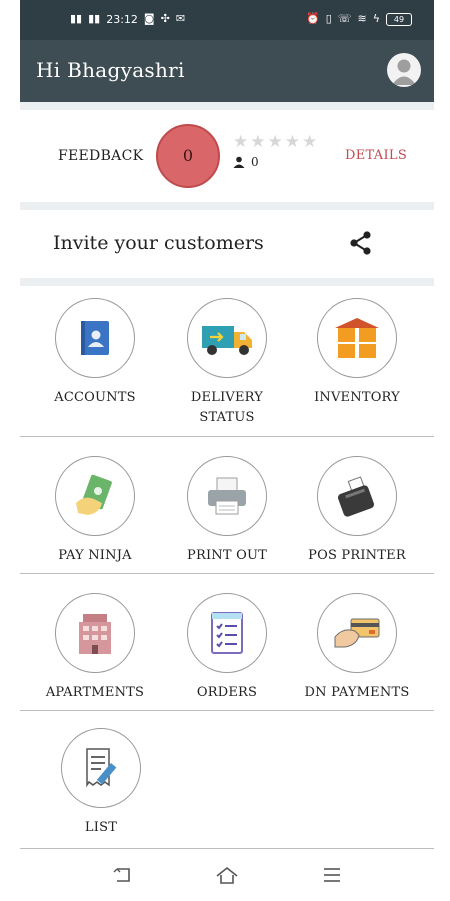 This screenshot has width=450, height=901. Describe the element at coordinates (95, 338) in the screenshot. I see `accounts-book-icon` at that location.